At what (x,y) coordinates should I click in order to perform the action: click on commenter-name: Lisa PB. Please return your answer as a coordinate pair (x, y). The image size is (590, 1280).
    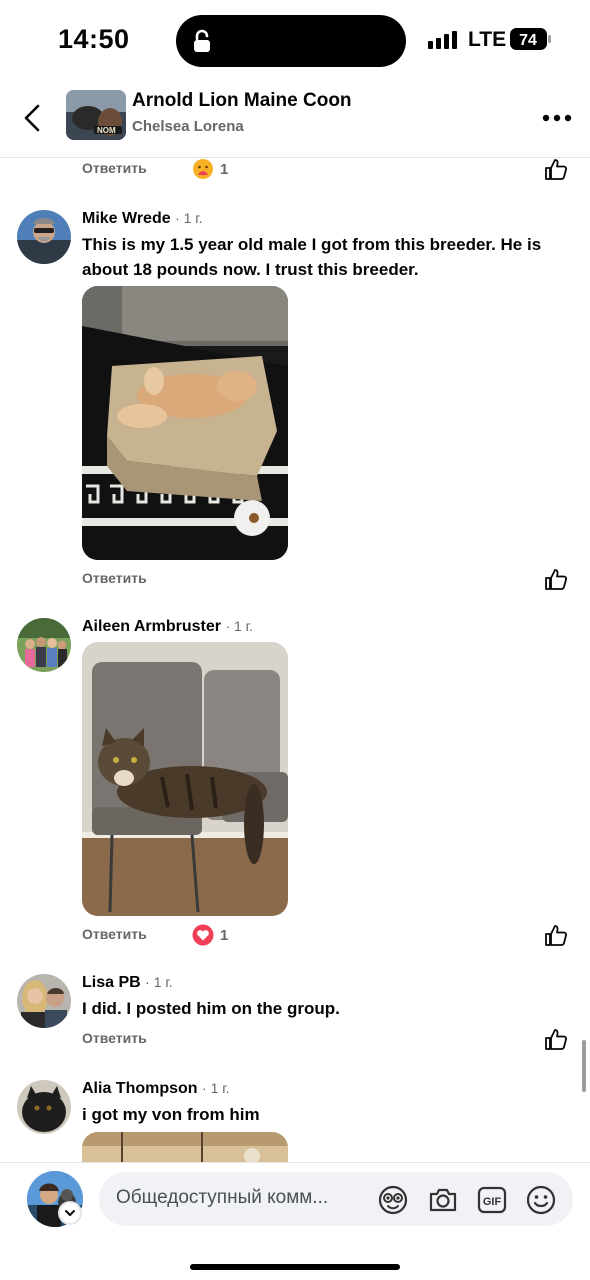
    Looking at the image, I should click on (111, 982).